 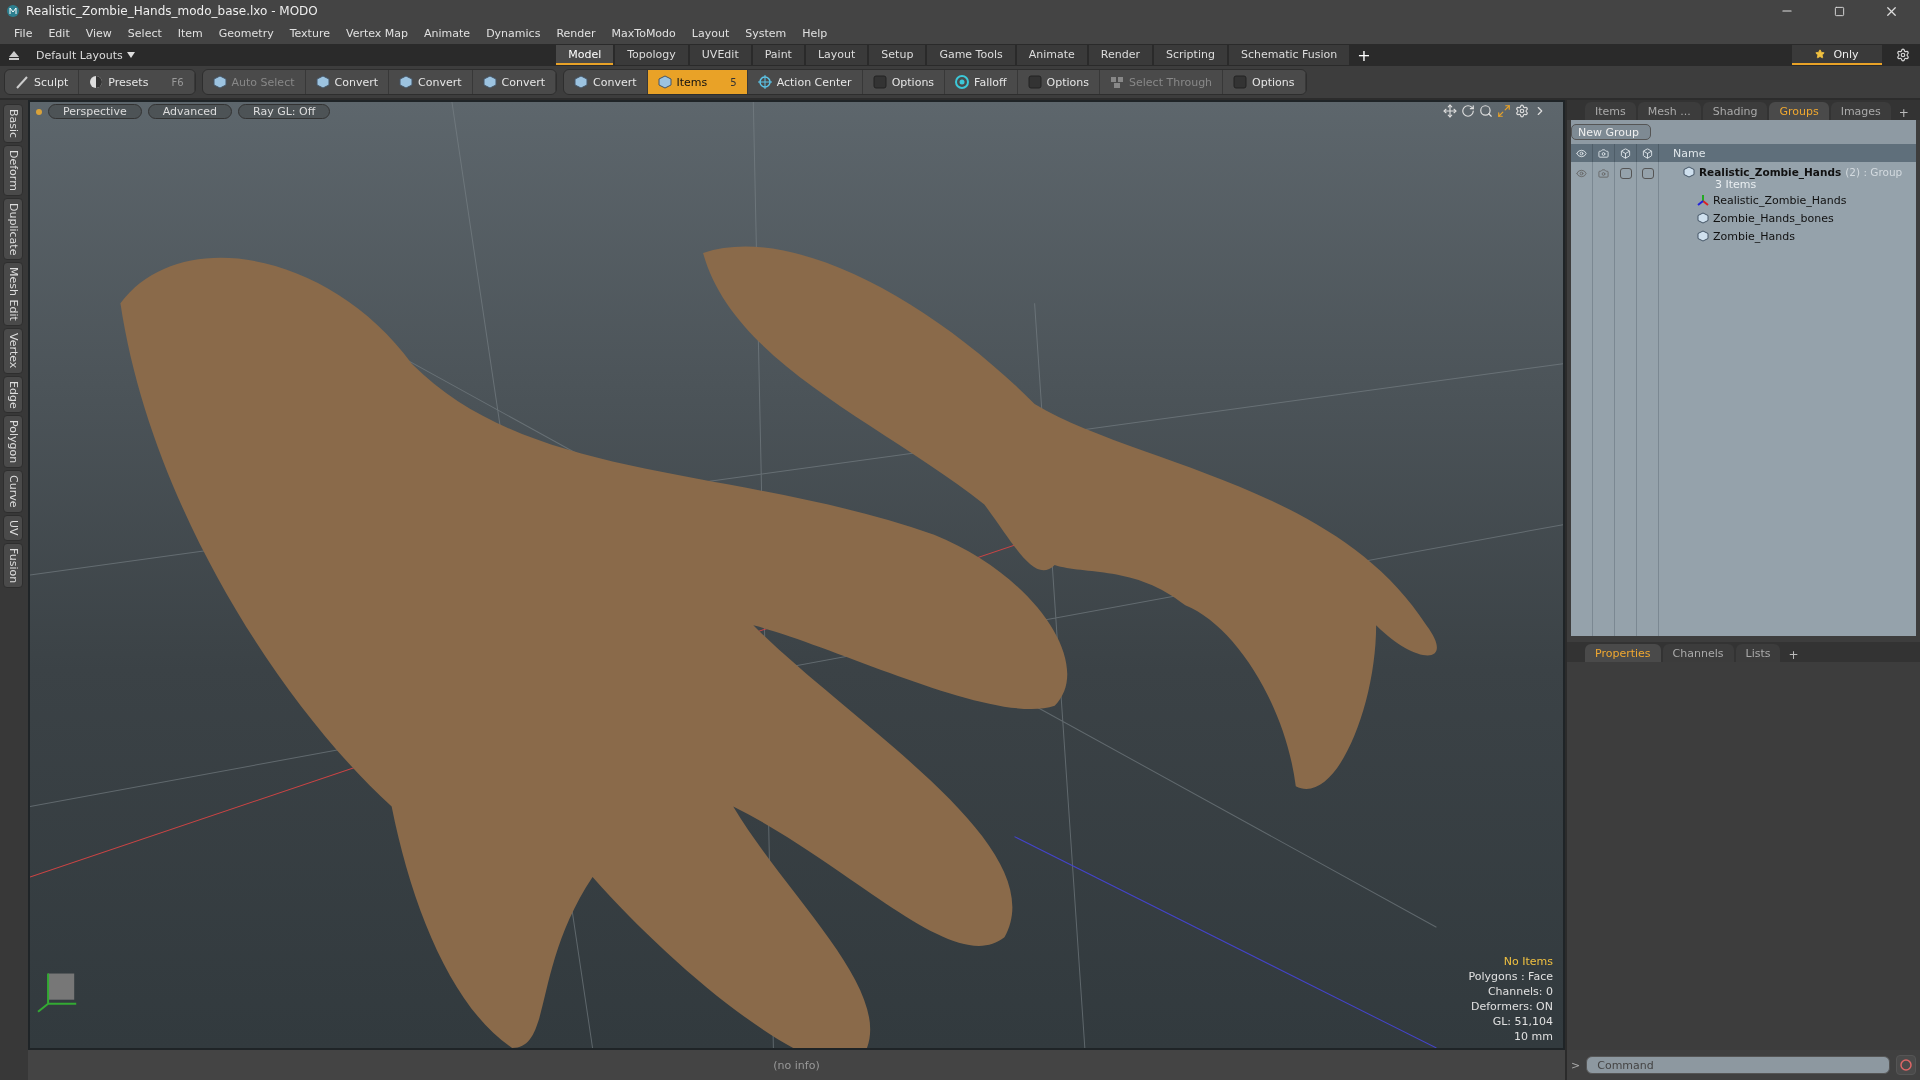 What do you see at coordinates (1754, 236) in the screenshot?
I see `tree-item: Zombie_Hands` at bounding box center [1754, 236].